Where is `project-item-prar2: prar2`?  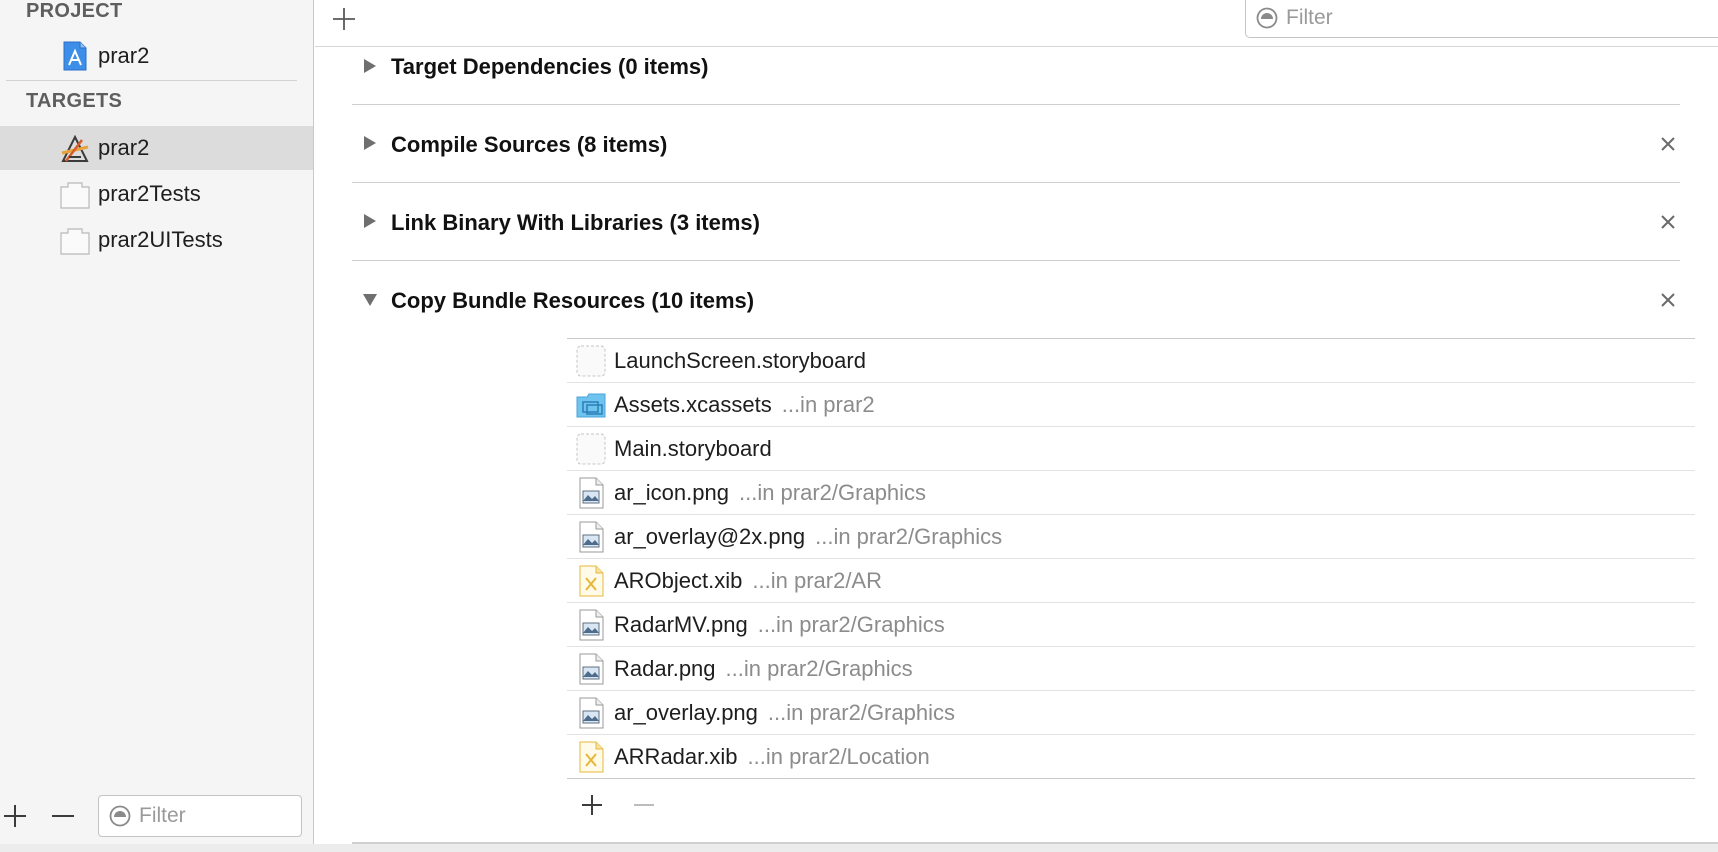 project-item-prar2: prar2 is located at coordinates (156, 56).